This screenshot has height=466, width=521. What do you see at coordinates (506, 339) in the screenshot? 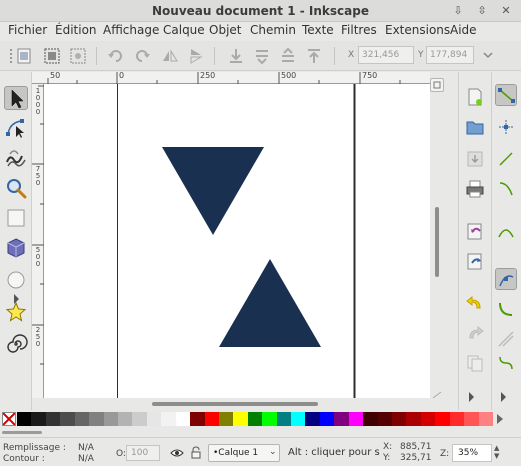
I see `snap-intersection-icon` at bounding box center [506, 339].